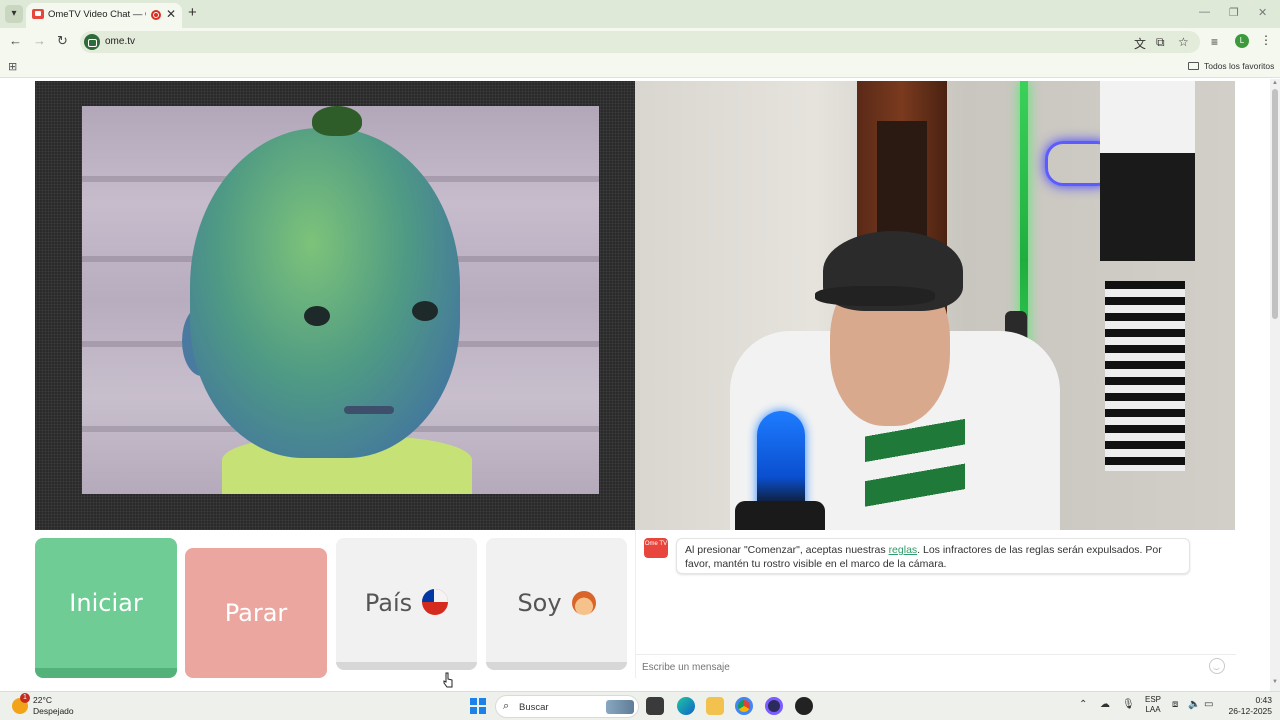 The width and height of the screenshot is (1280, 720). Describe the element at coordinates (53, 711) in the screenshot. I see `weather-condition: Despejado` at that location.